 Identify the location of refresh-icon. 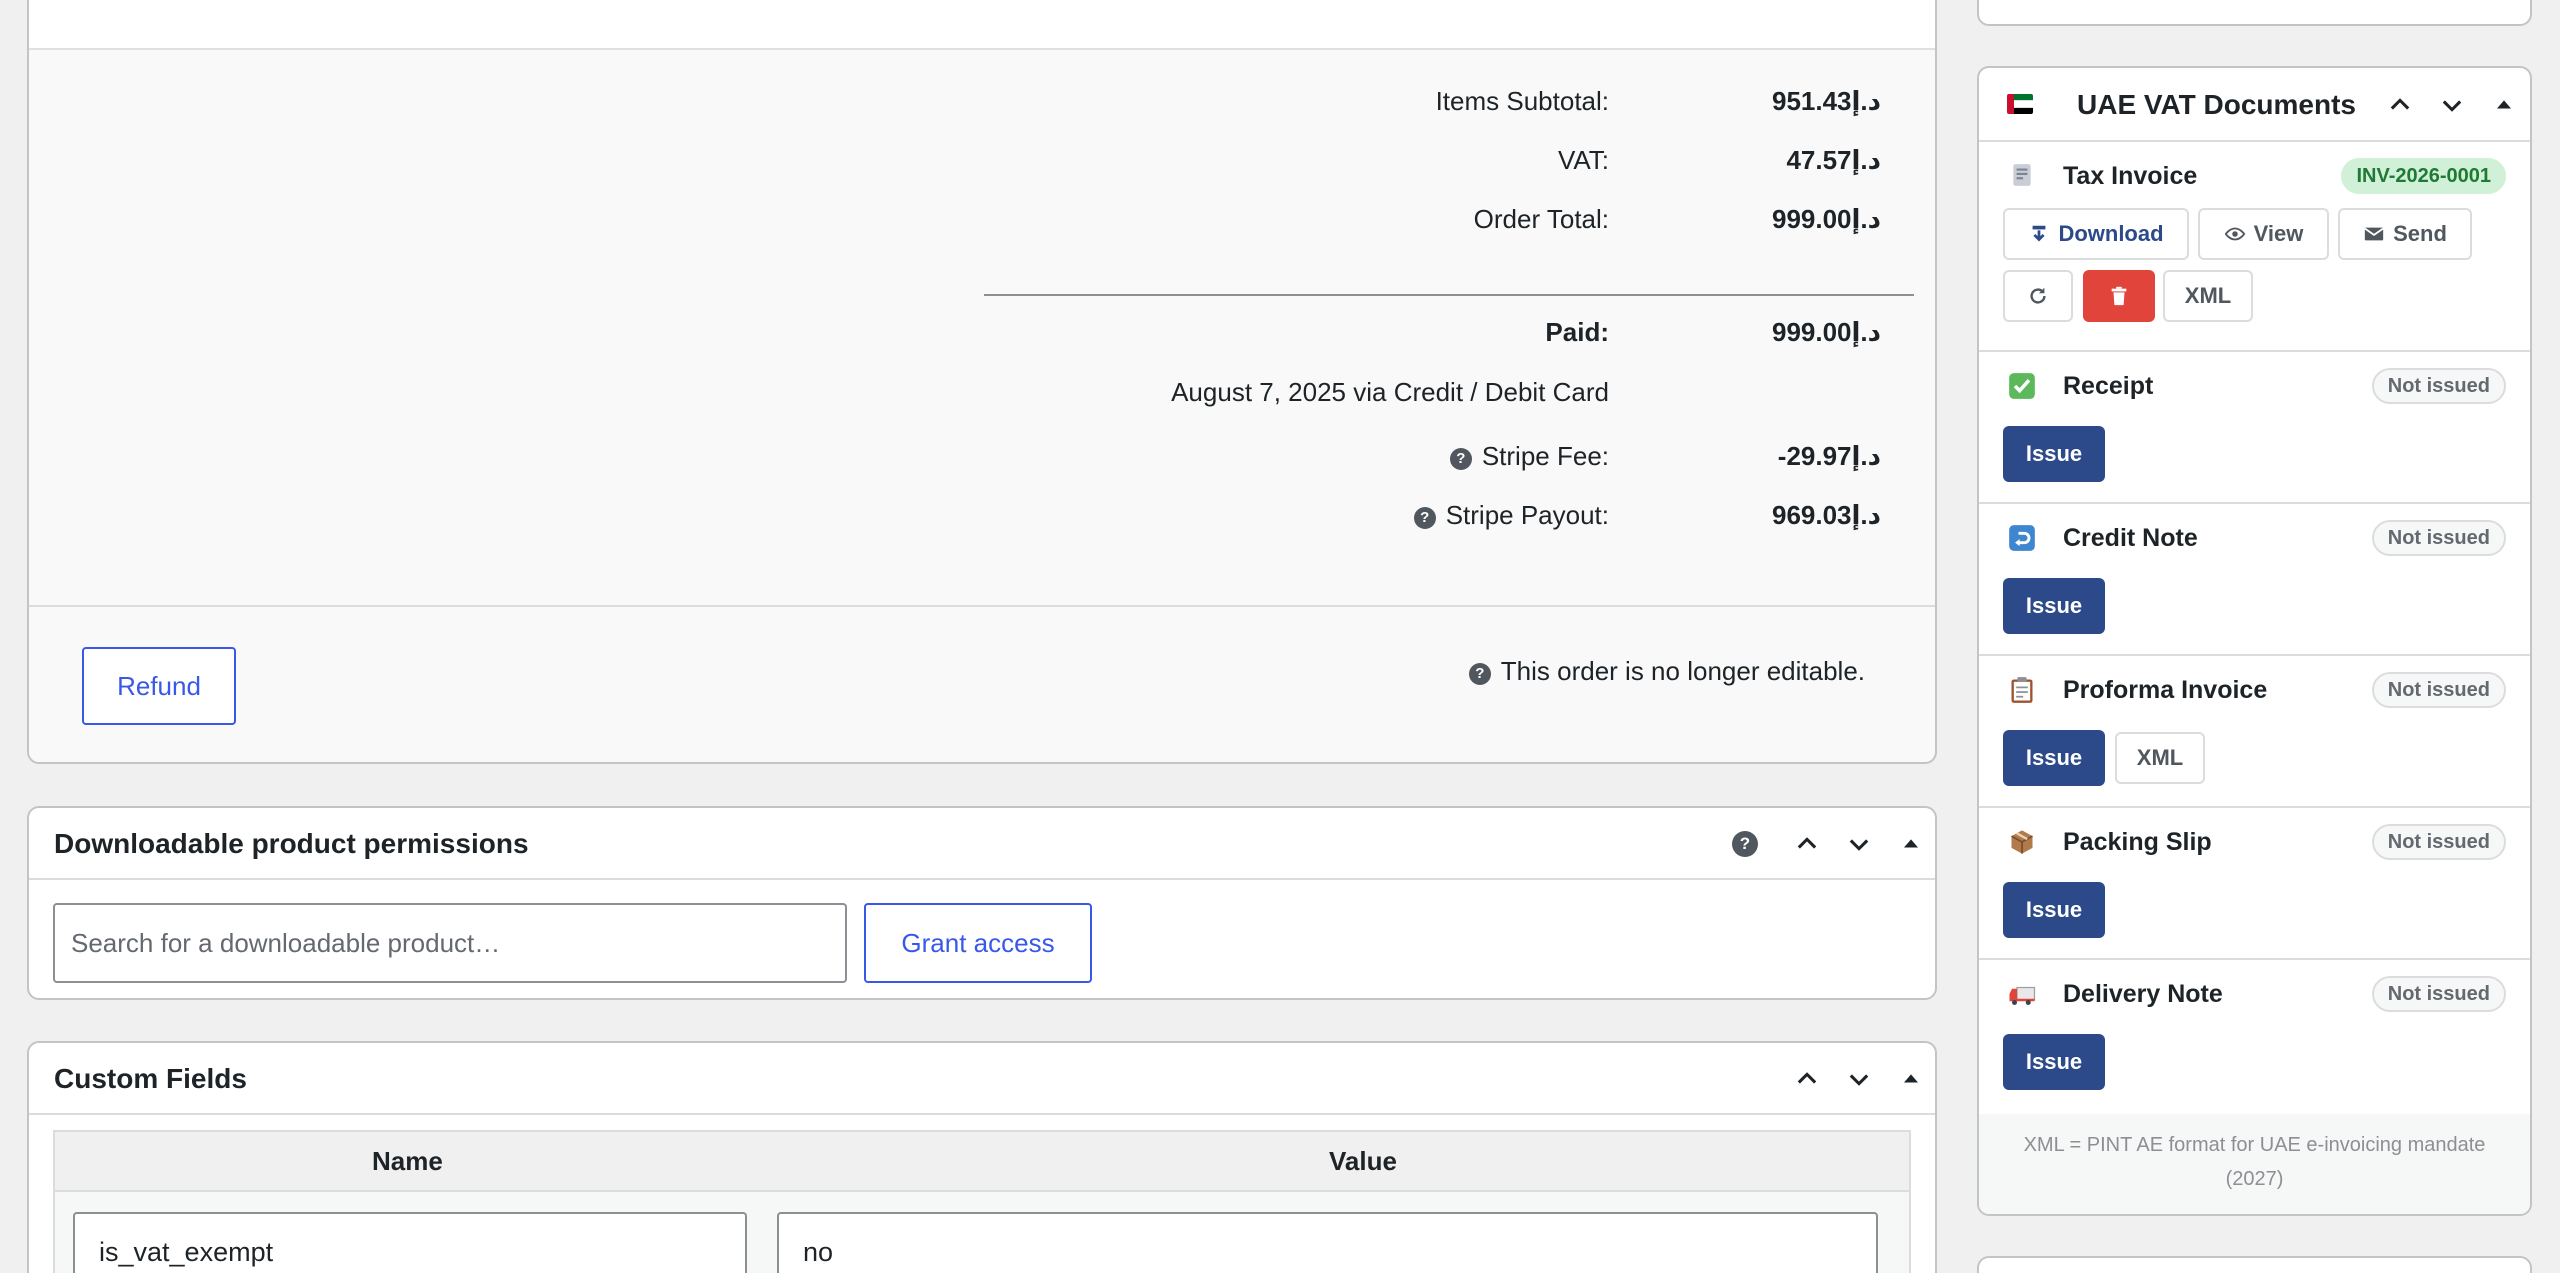
(2038, 295).